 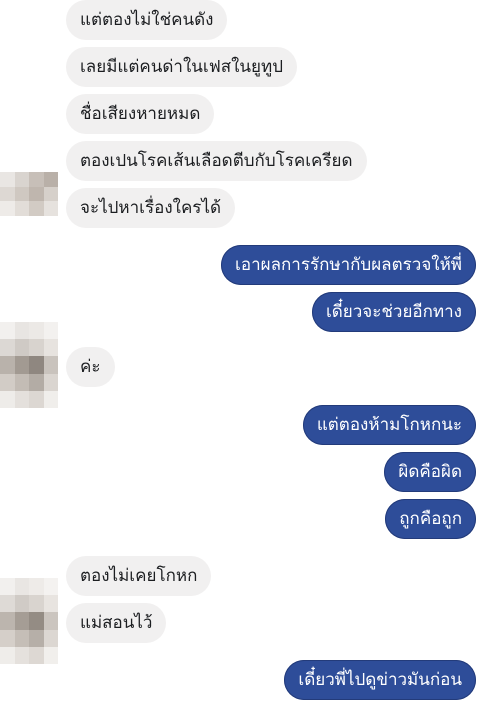 What do you see at coordinates (348, 265) in the screenshot?
I see `message-bubble-outgoing: เอาผลการรักษากับผลตรวจให้พี่` at bounding box center [348, 265].